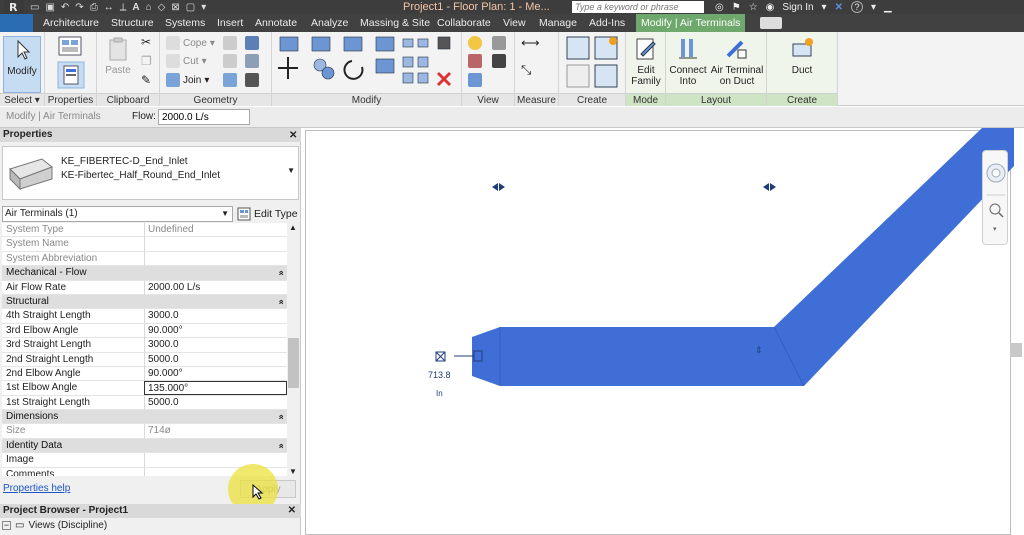 This screenshot has height=535, width=1024. What do you see at coordinates (230, 80) in the screenshot?
I see `demolish-icon` at bounding box center [230, 80].